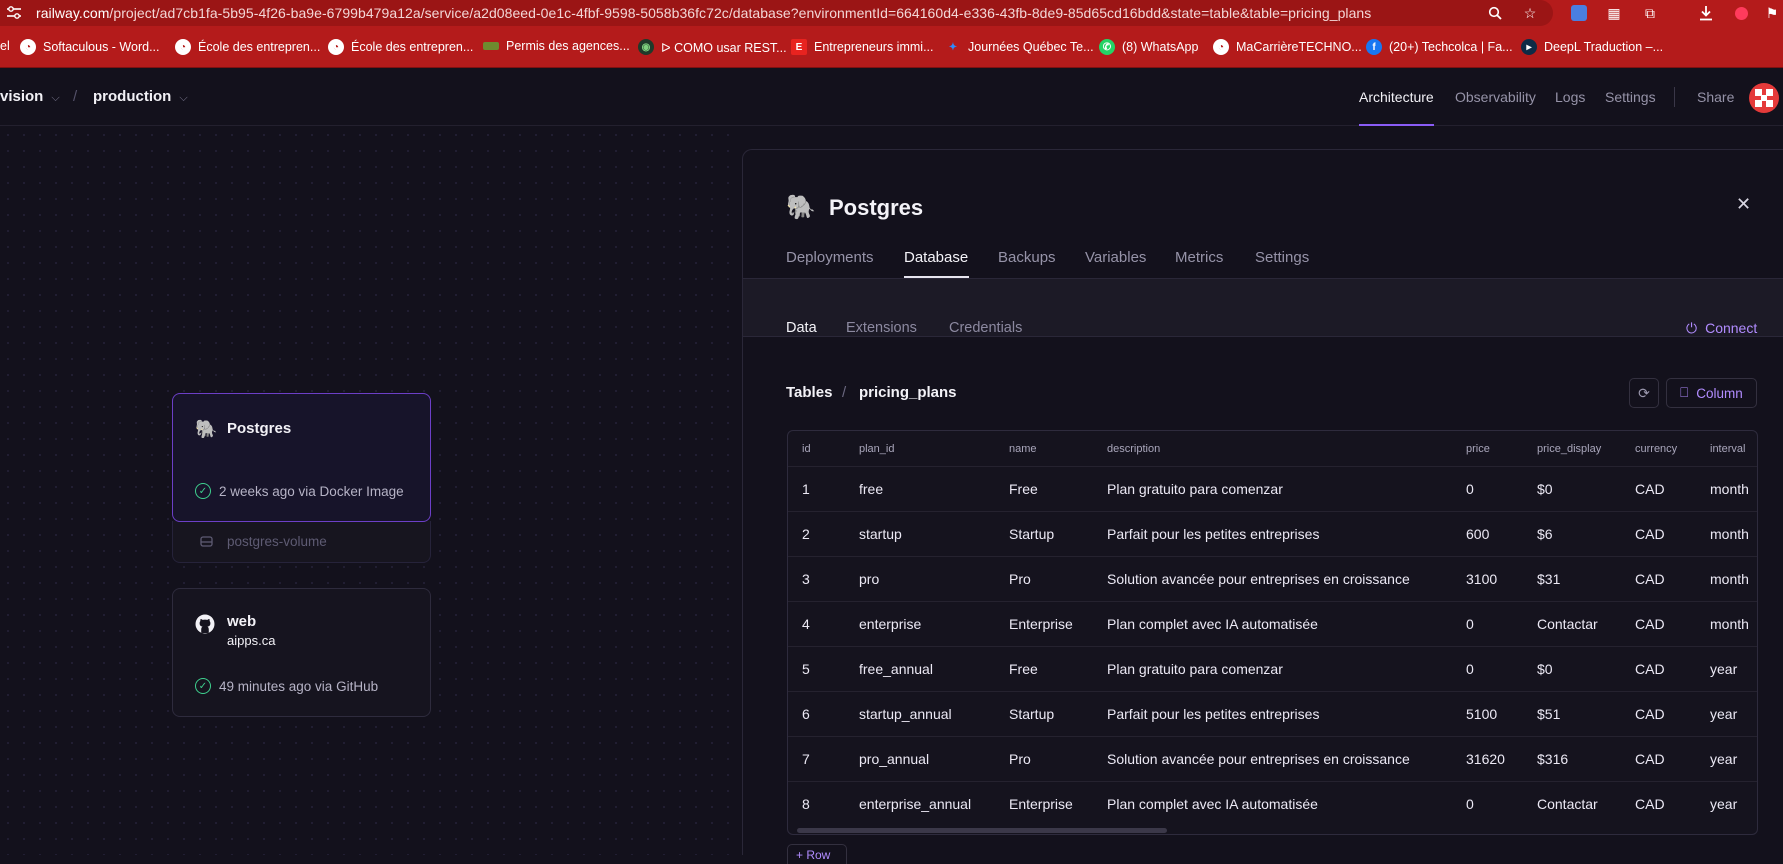 The image size is (1783, 864). What do you see at coordinates (14, 13) in the screenshot?
I see `site-settings-icon` at bounding box center [14, 13].